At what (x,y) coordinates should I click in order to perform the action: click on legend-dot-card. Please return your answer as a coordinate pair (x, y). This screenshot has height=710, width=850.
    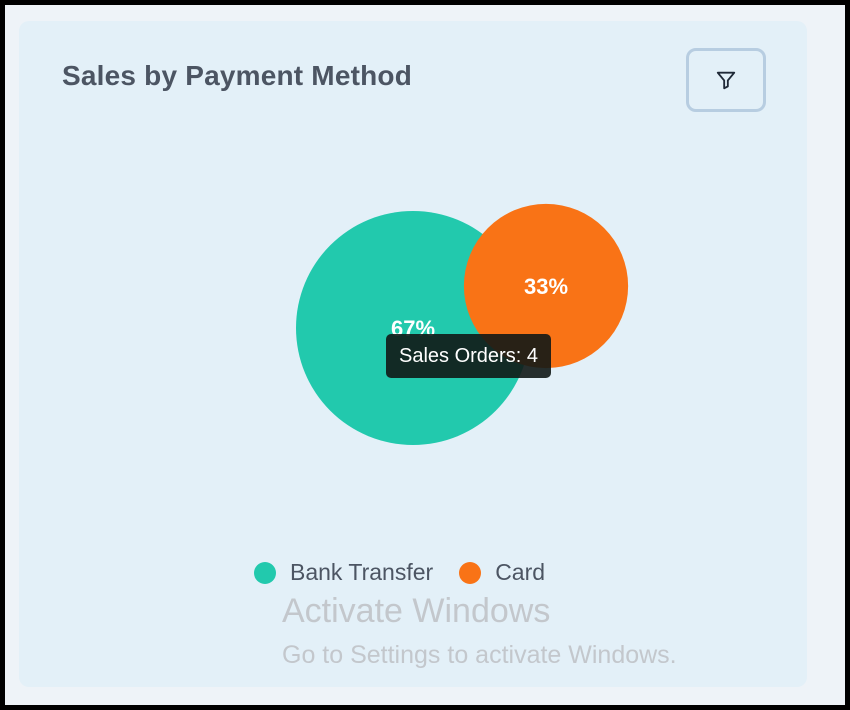
    Looking at the image, I should click on (470, 572).